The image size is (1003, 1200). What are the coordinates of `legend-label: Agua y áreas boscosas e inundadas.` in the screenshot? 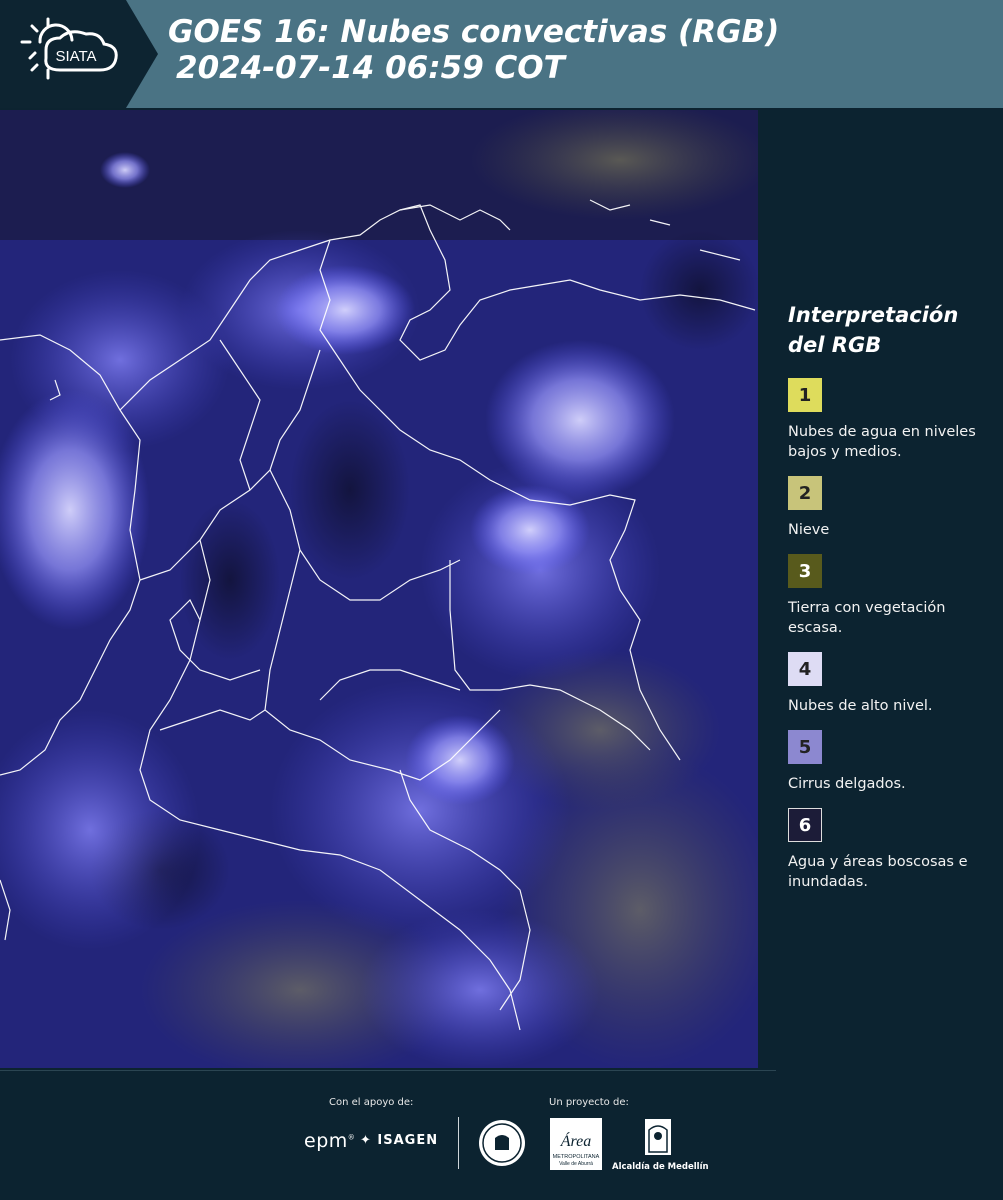 It's located at (878, 872).